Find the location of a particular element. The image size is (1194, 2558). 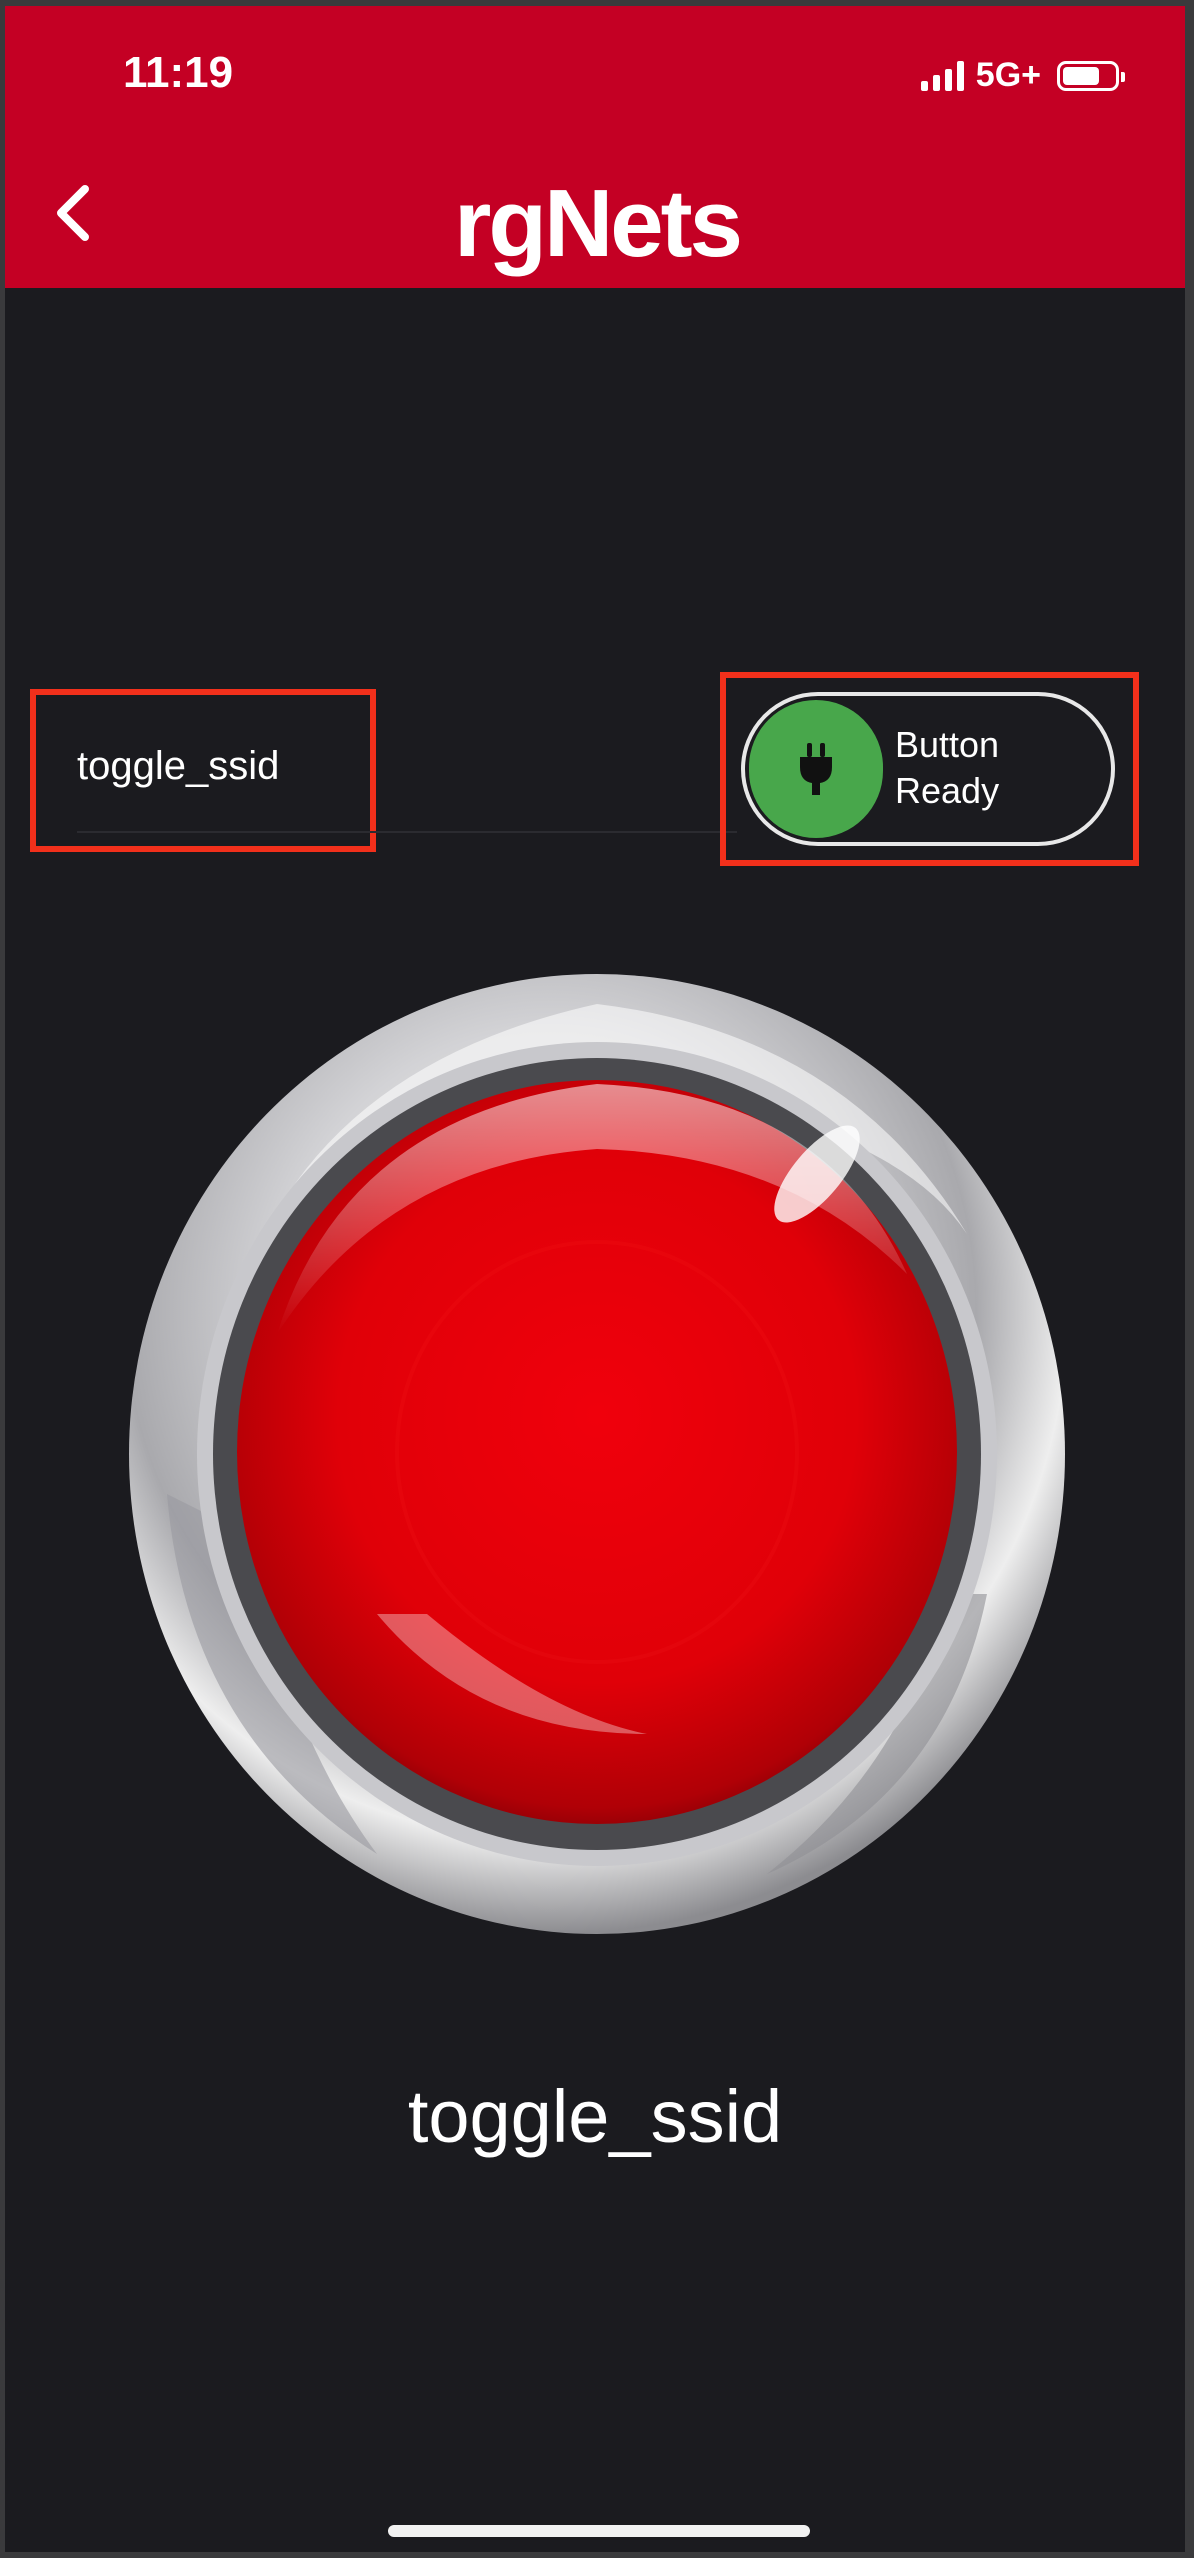

status-indicators: 5G+ is located at coordinates (1022, 75).